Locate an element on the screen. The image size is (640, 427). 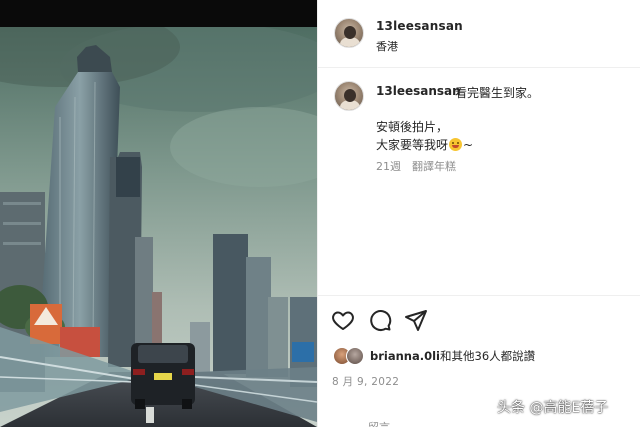
smiling-face-emoji-icon is located at coordinates (456, 144).